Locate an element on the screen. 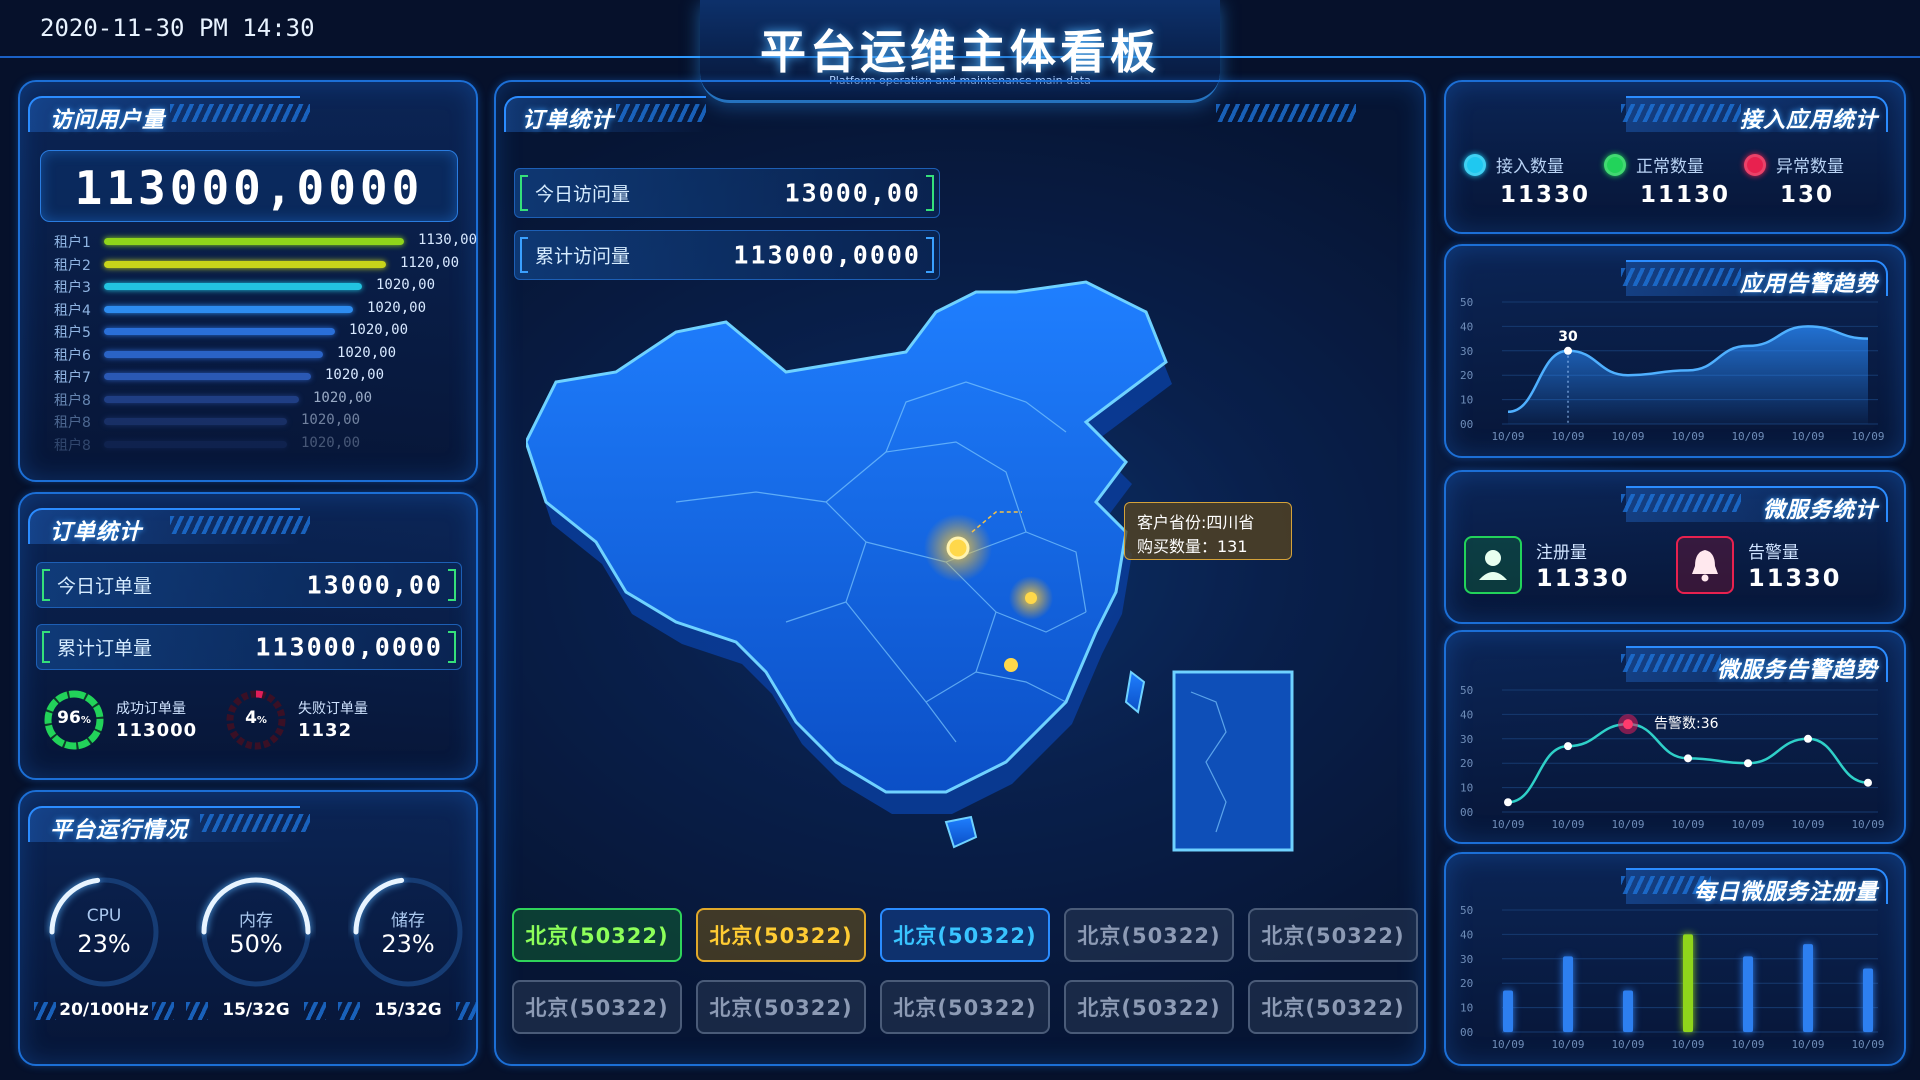 Image resolution: width=1920 pixels, height=1080 pixels. platform-title: 平台运行情况 is located at coordinates (119, 830).